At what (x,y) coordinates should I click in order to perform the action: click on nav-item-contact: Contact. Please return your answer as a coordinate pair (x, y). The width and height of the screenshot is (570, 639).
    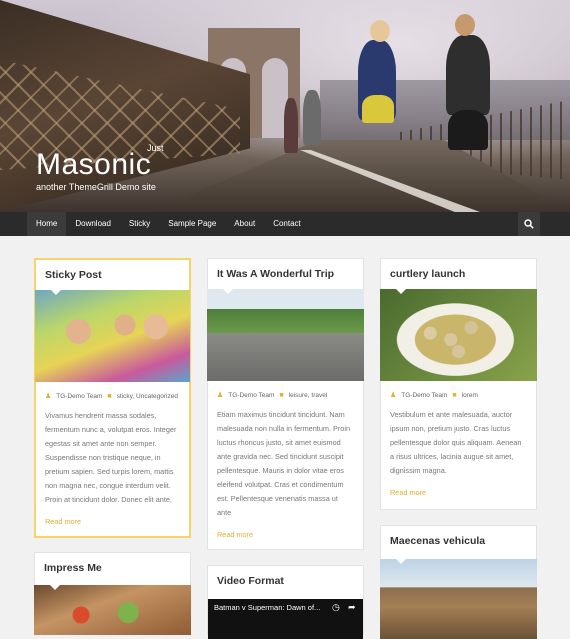
    Looking at the image, I should click on (287, 224).